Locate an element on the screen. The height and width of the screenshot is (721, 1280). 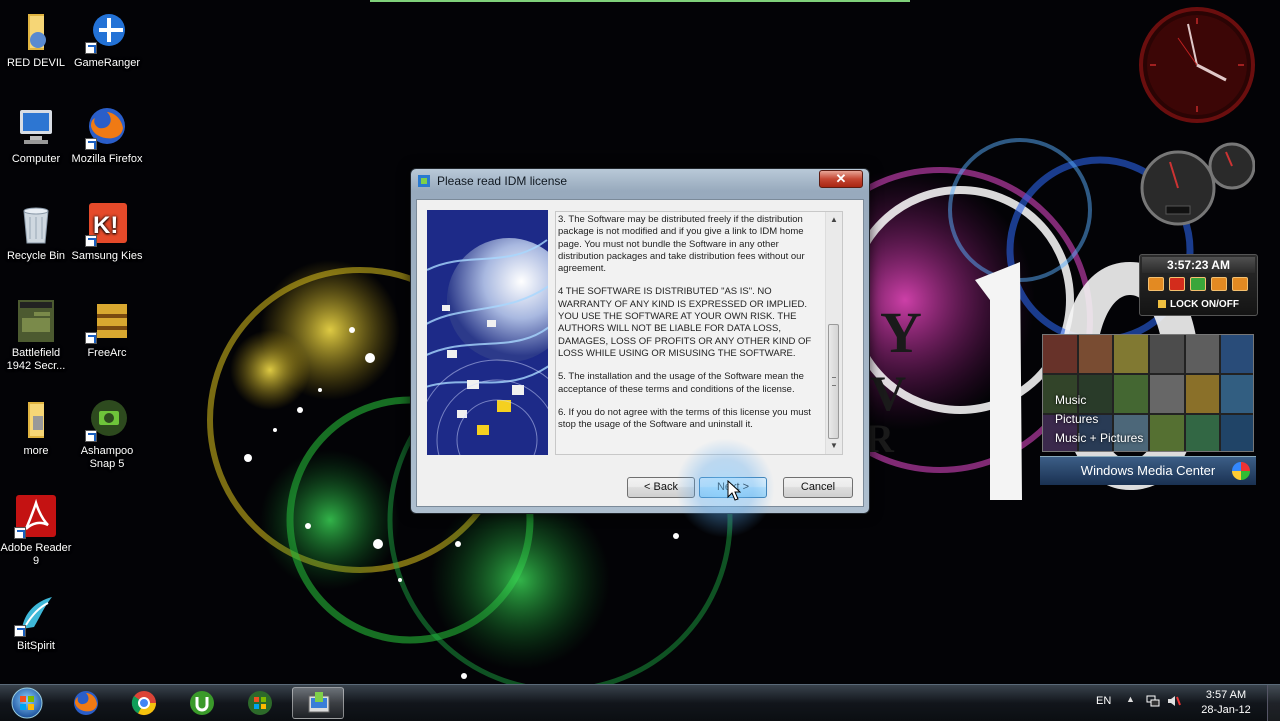
scroll-thumb is located at coordinates (833, 381).